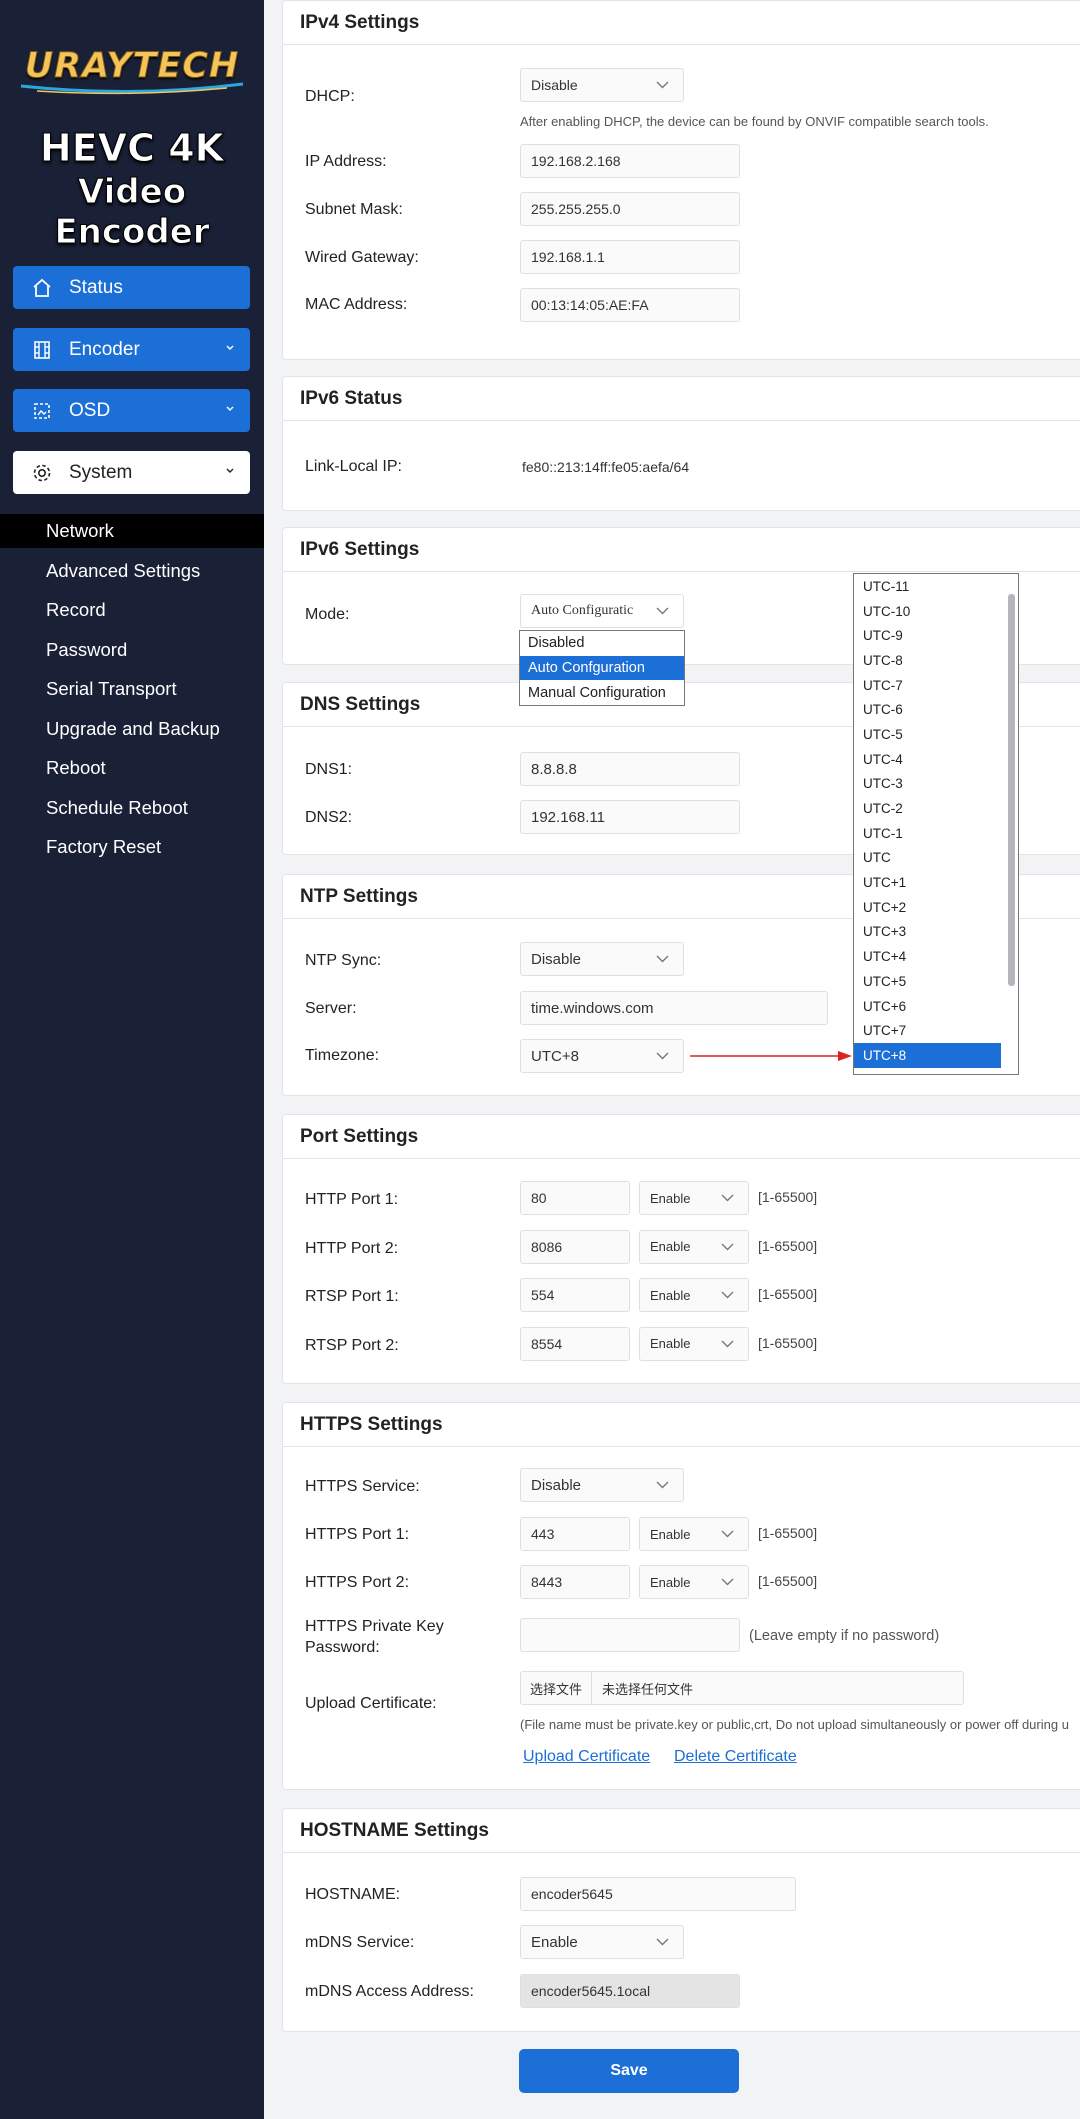 Image resolution: width=1080 pixels, height=2119 pixels. I want to click on timezone-option: UTC+3, so click(927, 932).